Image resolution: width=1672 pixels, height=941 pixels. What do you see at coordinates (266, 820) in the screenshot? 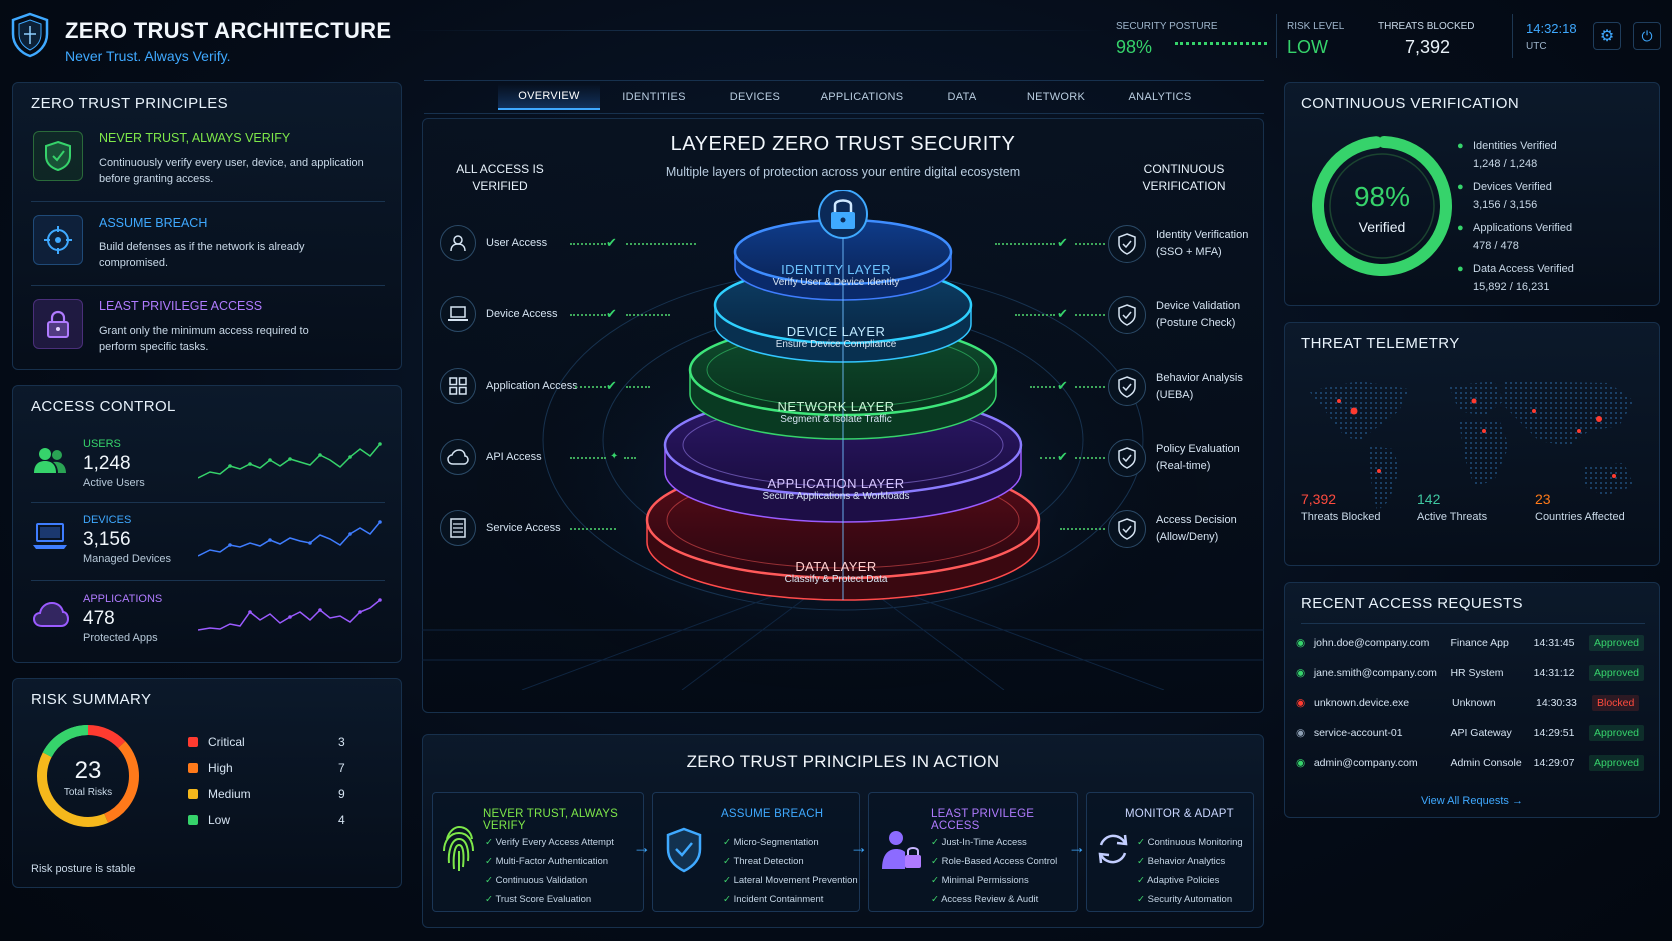
I see `risk-legend-low: Low 4` at bounding box center [266, 820].